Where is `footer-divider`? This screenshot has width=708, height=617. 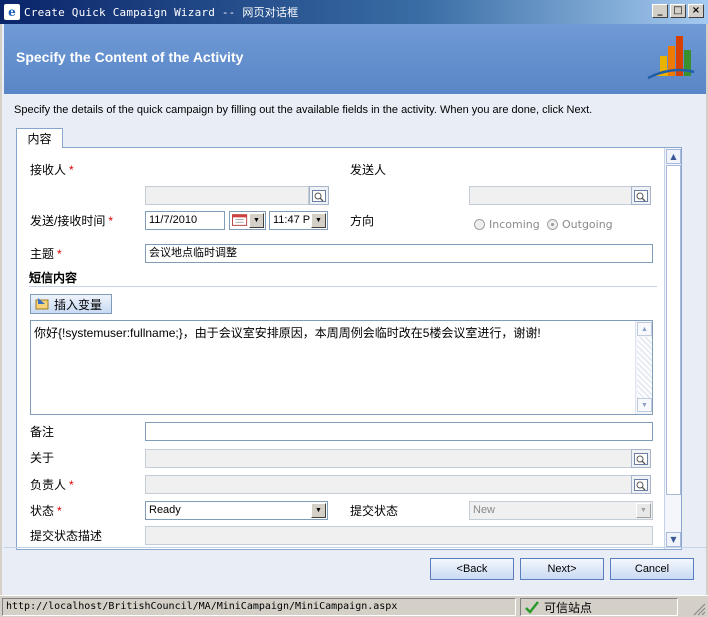
footer-divider is located at coordinates (355, 547).